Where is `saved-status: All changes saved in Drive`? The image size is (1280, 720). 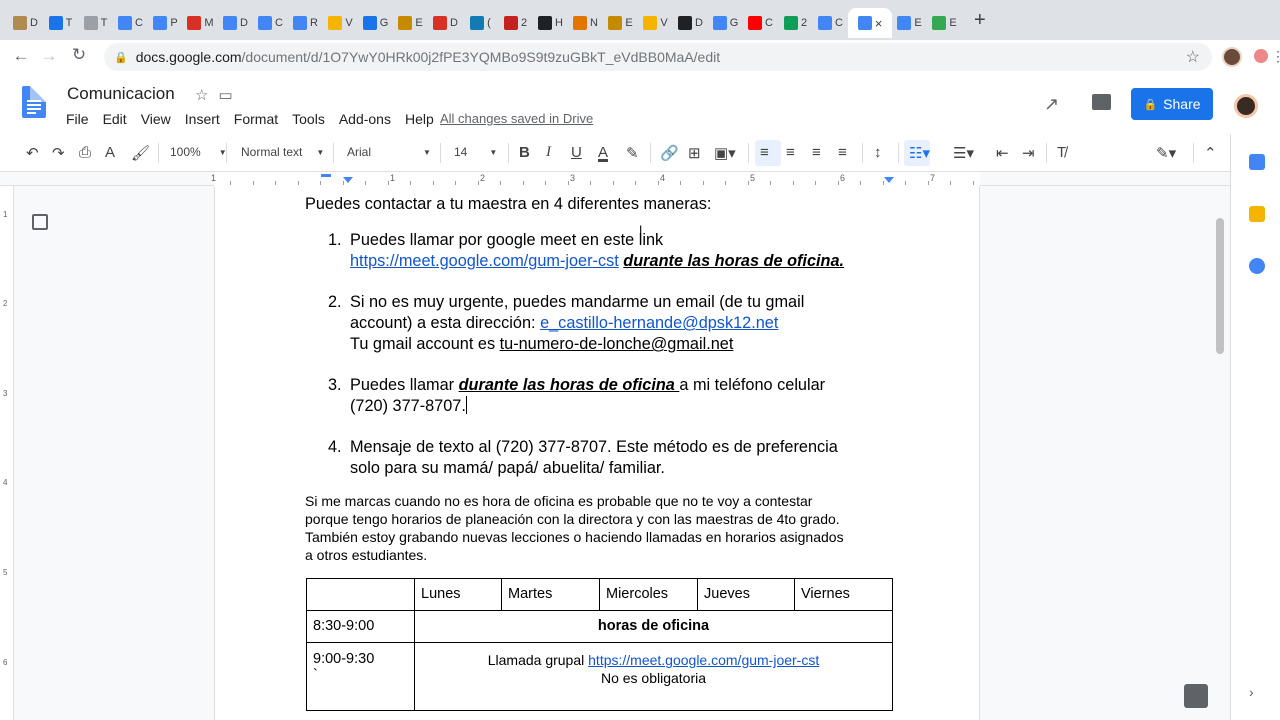 saved-status: All changes saved in Drive is located at coordinates (516, 118).